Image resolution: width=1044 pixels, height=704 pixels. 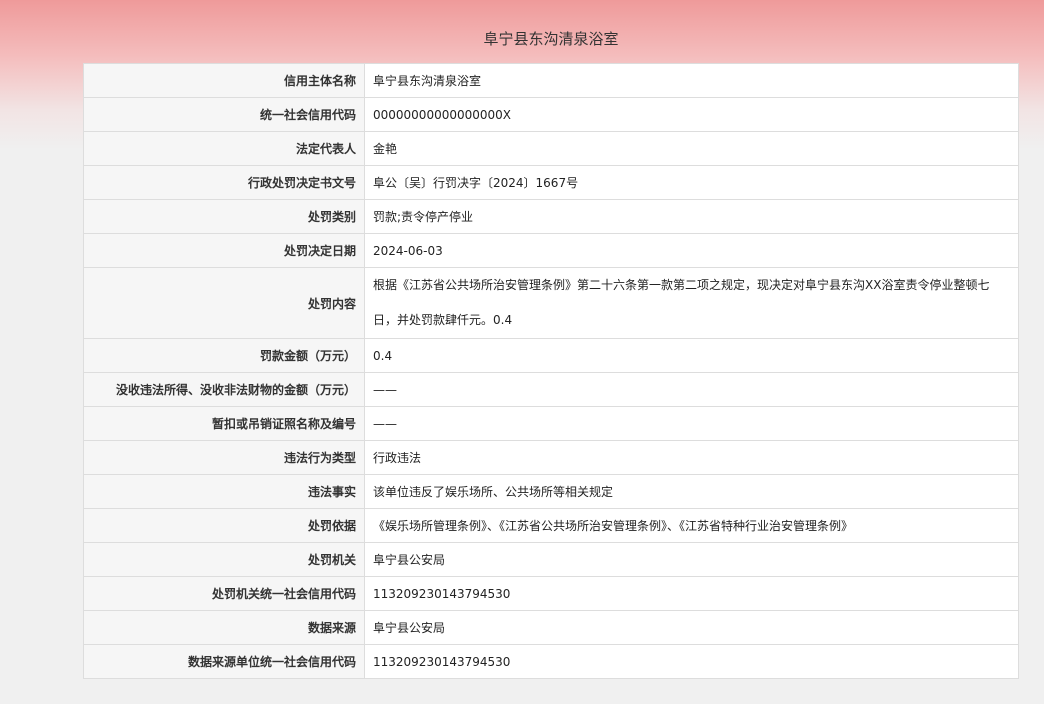 I want to click on field-value: 该单位违反了娱乐场所、公共场所等相关规定, so click(x=691, y=491).